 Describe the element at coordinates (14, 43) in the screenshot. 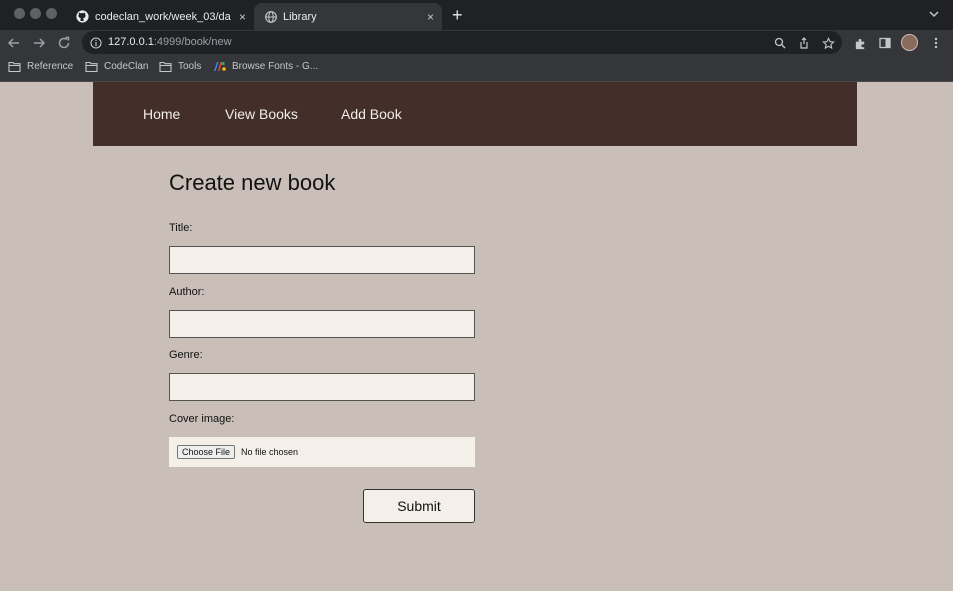

I see `back-arrow-icon` at that location.